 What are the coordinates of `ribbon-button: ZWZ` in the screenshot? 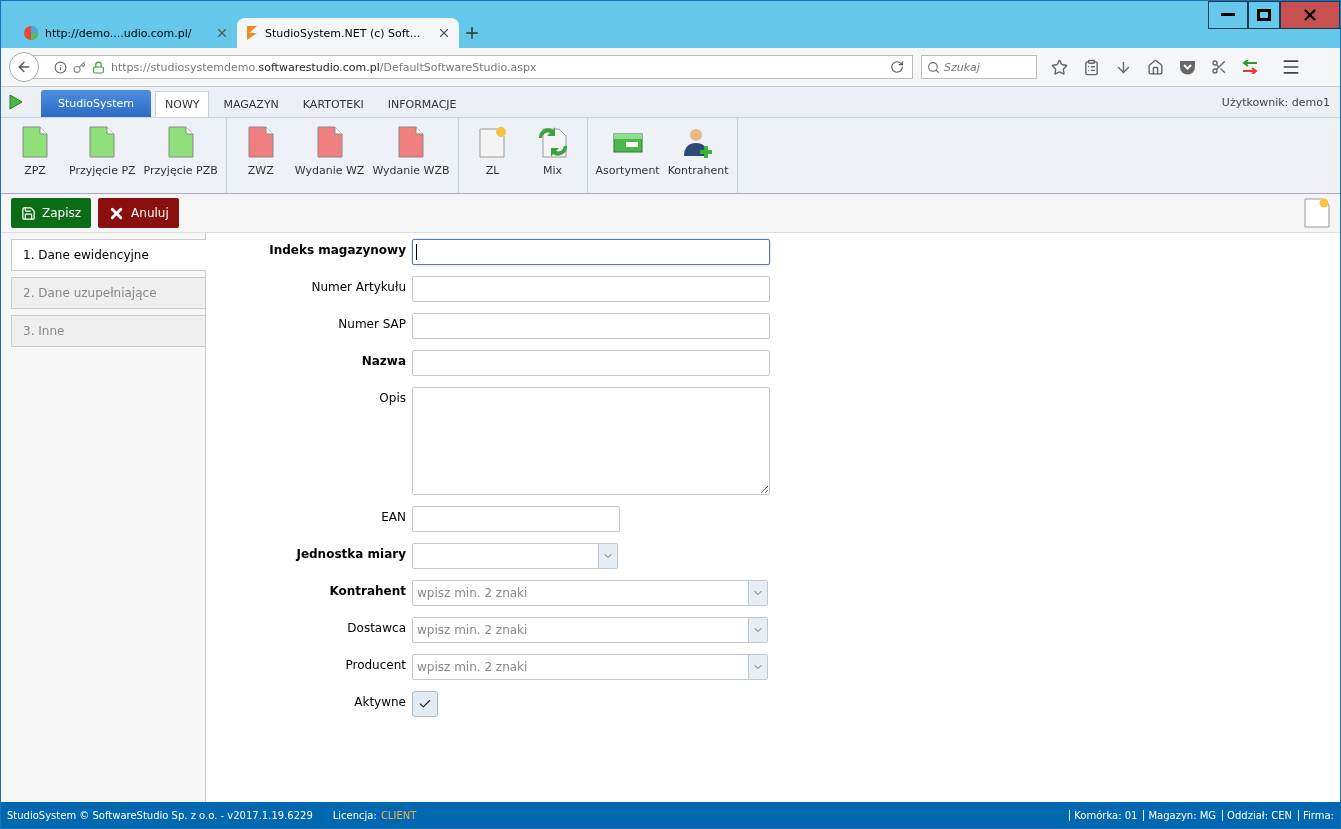 It's located at (260, 155).